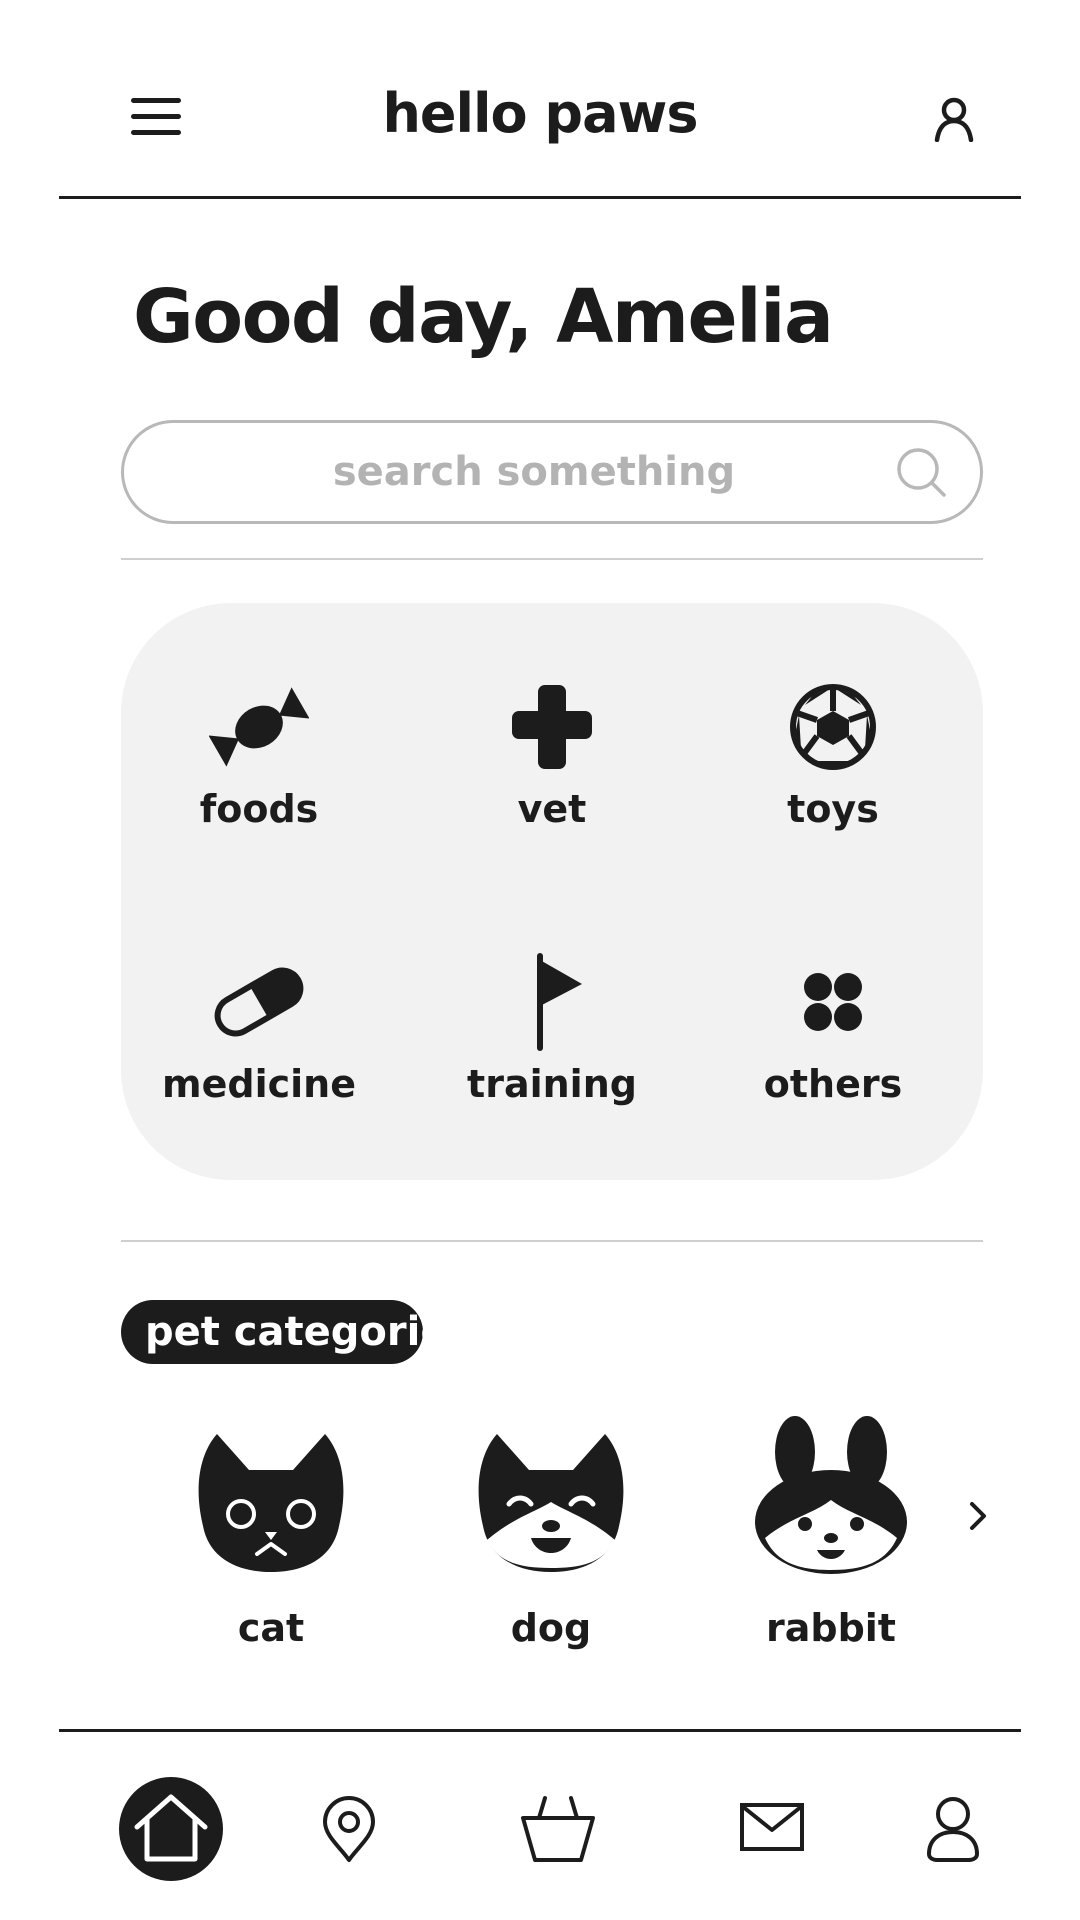 This screenshot has height=1920, width=1080. Describe the element at coordinates (922, 473) in the screenshot. I see `search-icon` at that location.